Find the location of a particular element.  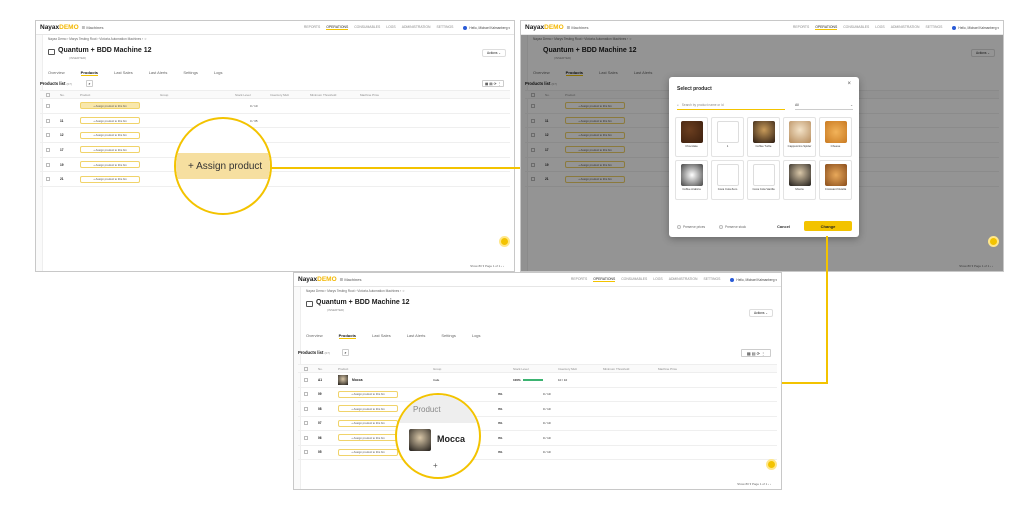

table-row: + Assign product to this bin 0 / 10 is located at coordinates (275, 106).